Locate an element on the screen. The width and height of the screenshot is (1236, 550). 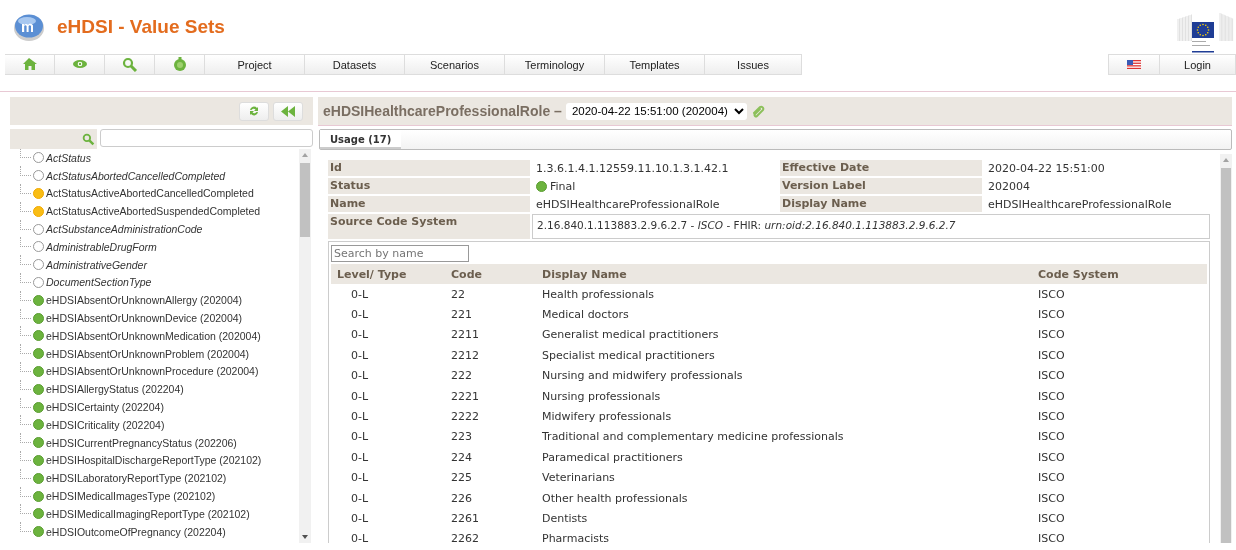
tree-item: ActSubstanceAdministrationCode is located at coordinates (124, 229).